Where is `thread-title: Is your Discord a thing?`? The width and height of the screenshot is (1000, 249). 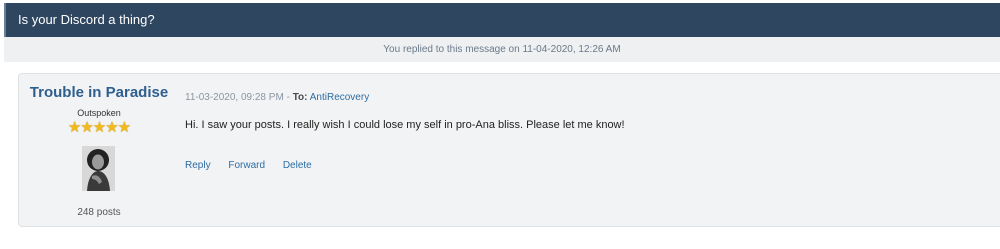
thread-title: Is your Discord a thing? is located at coordinates (86, 19).